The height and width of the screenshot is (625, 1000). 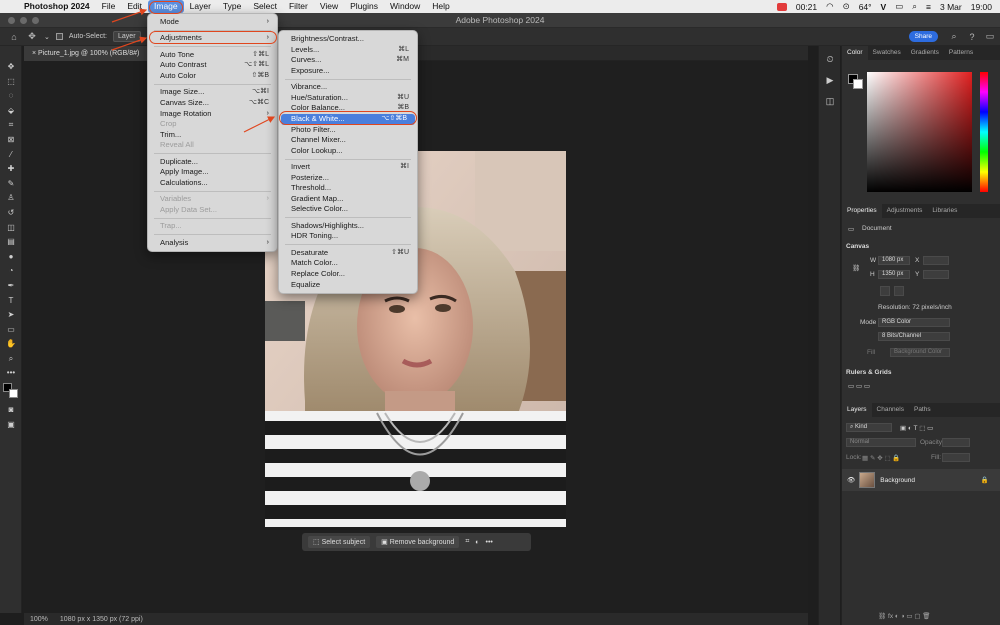 What do you see at coordinates (899, 6) in the screenshot?
I see `battery-icon: ▭` at bounding box center [899, 6].